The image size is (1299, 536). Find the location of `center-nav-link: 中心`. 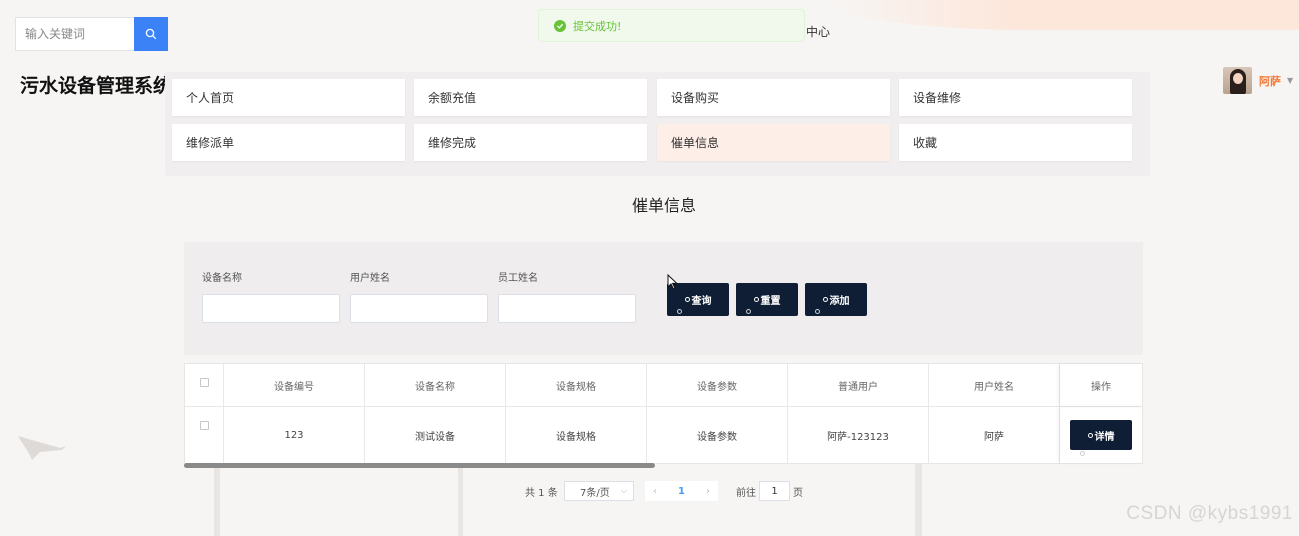

center-nav-link: 中心 is located at coordinates (818, 31).